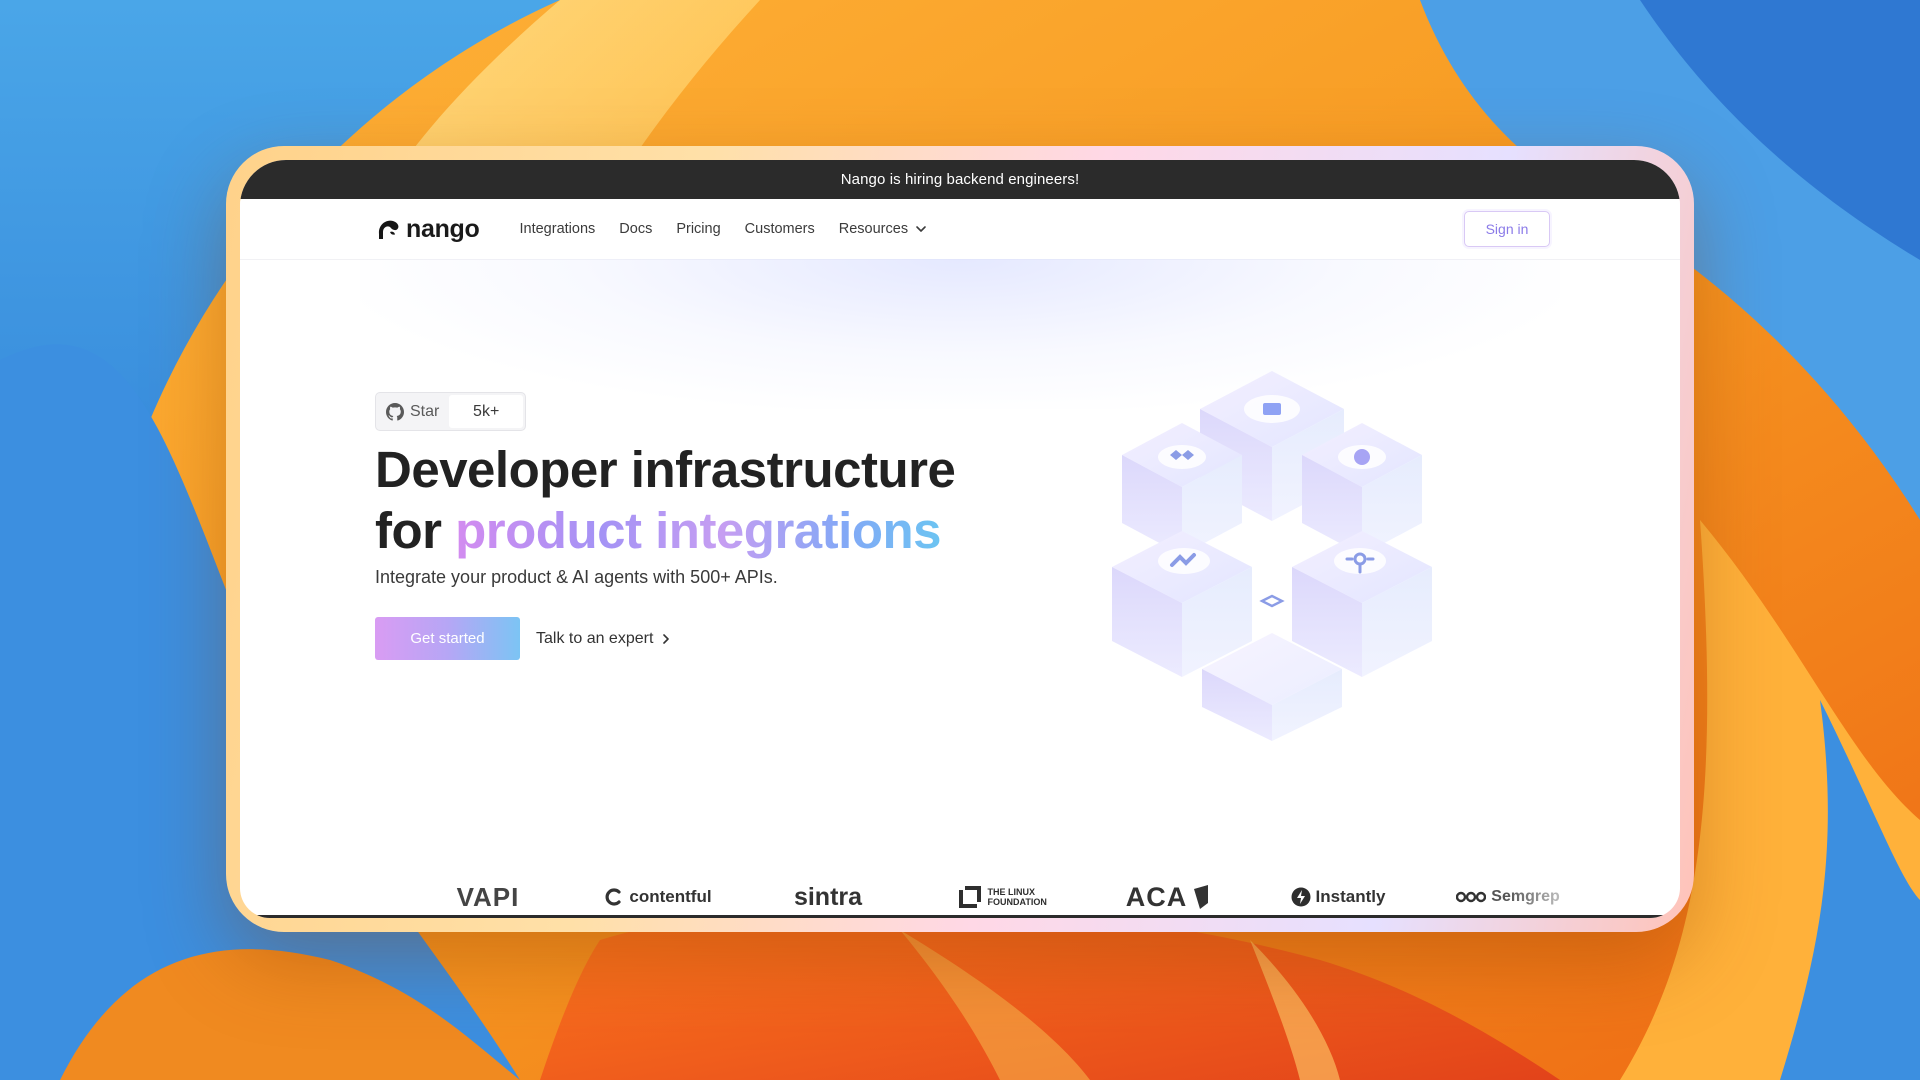 Image resolution: width=1920 pixels, height=1080 pixels. I want to click on get-started-button: Get started, so click(447, 638).